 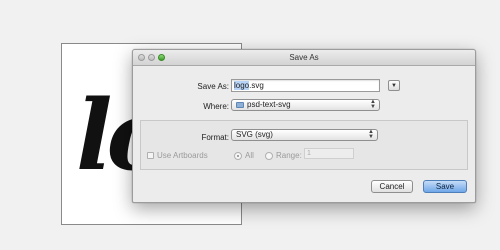 What do you see at coordinates (445, 186) in the screenshot?
I see `save-button: Save` at bounding box center [445, 186].